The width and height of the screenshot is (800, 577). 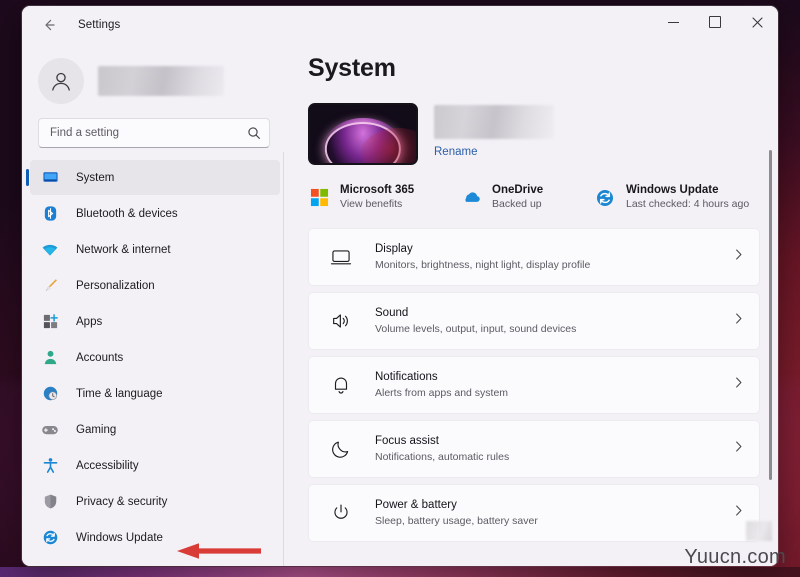 I want to click on status-item-onedrive: OneDrive Backed up, so click(x=527, y=197).